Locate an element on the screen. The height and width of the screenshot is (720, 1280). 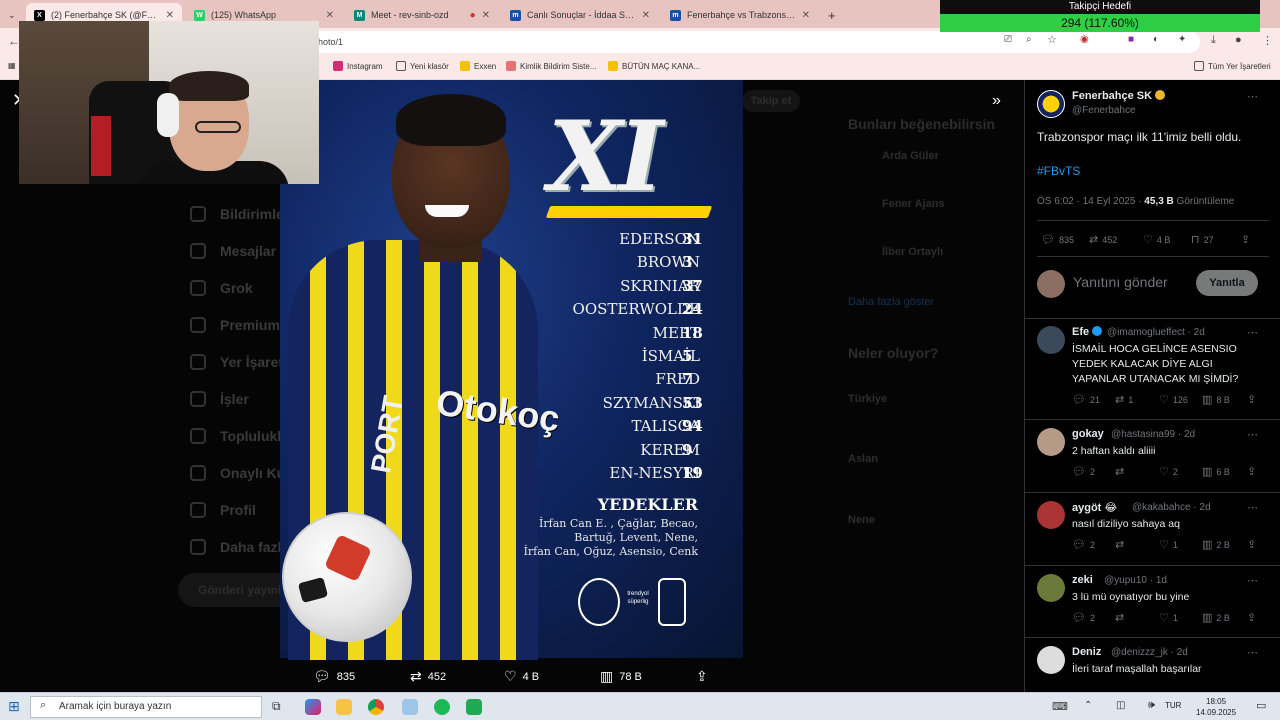
author-name: Fenerbahçe SK is located at coordinates (1119, 96).